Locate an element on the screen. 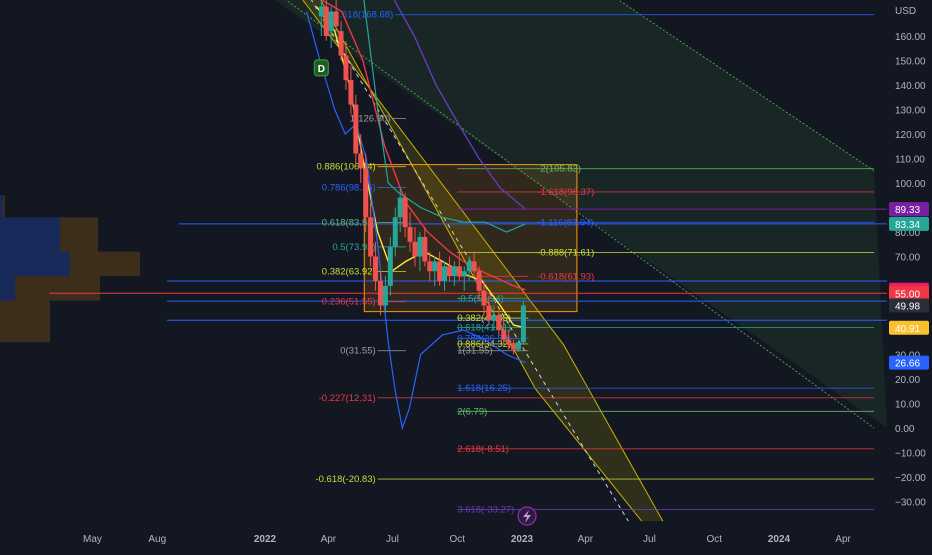  time-tick-label: 2022 is located at coordinates (265, 539).